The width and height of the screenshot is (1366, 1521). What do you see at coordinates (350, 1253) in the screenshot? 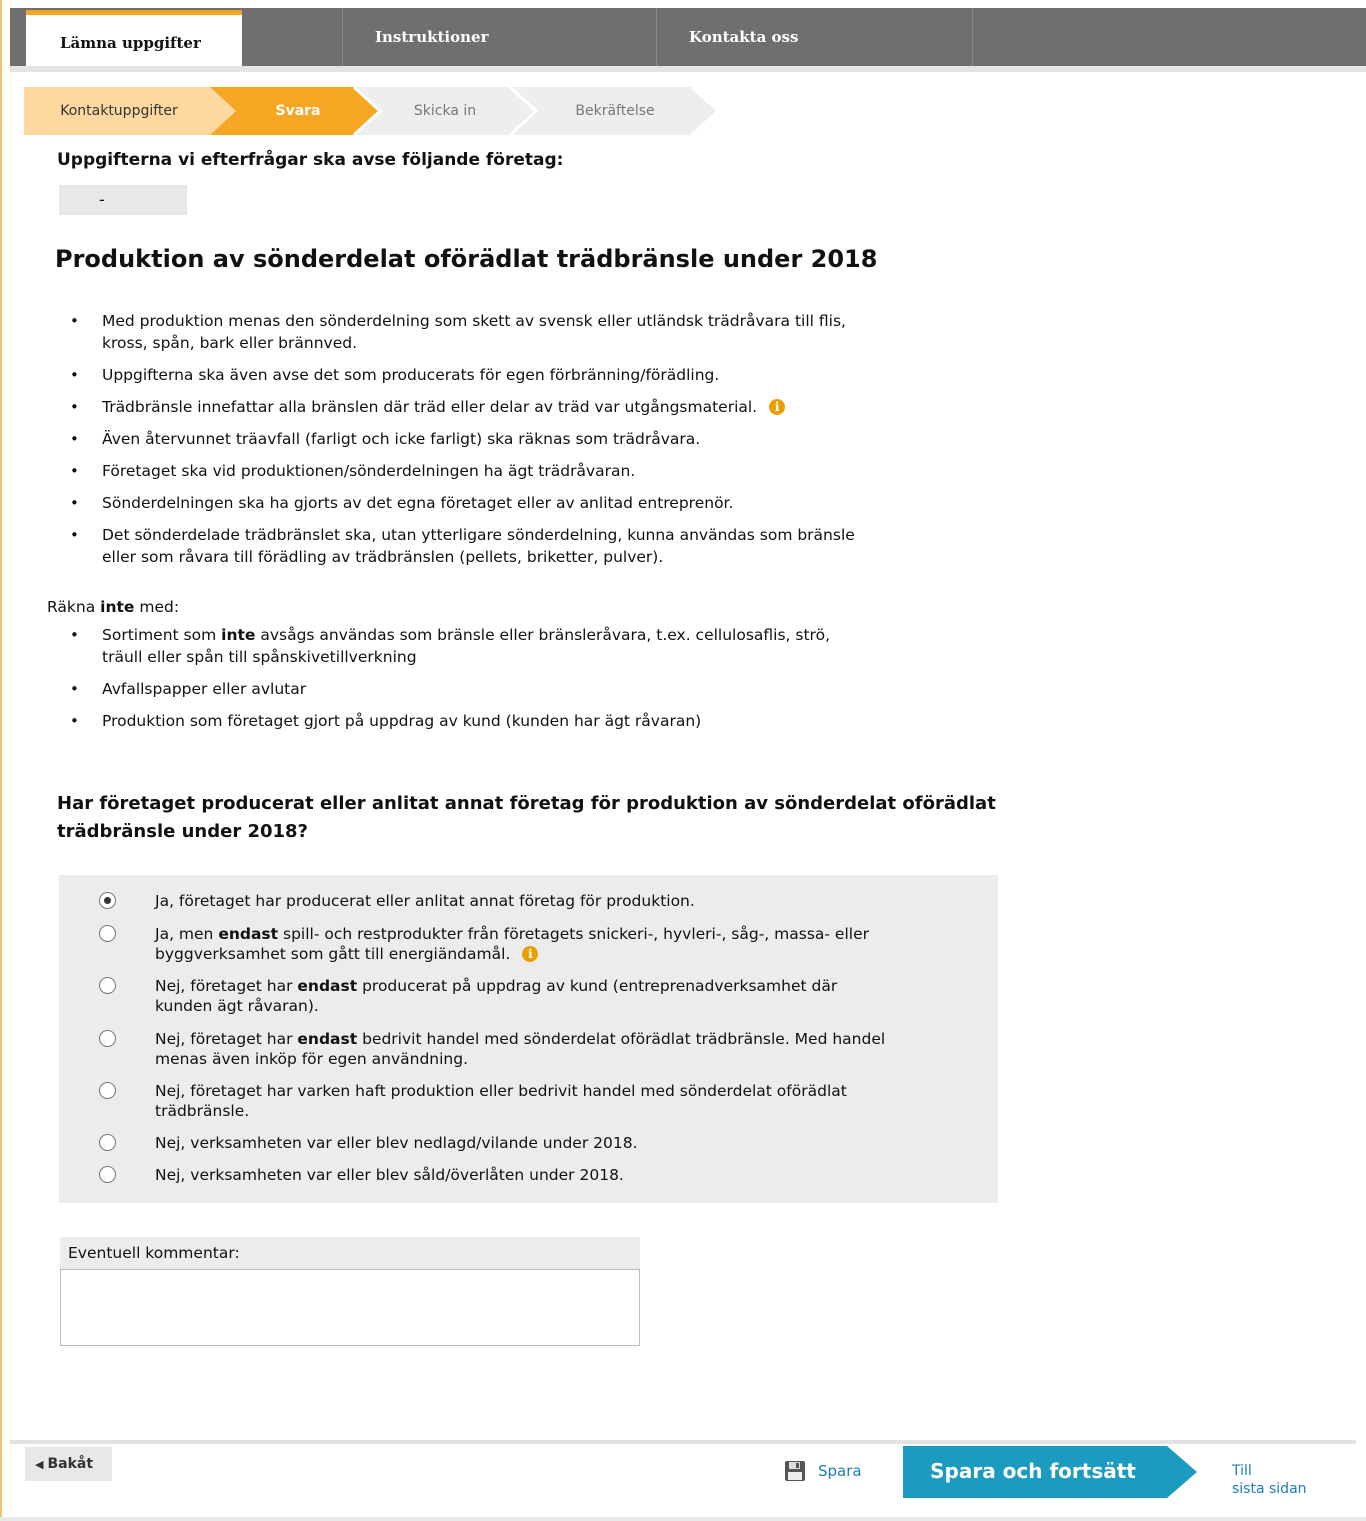
I see `comment-label: Eventuell kommentar:` at bounding box center [350, 1253].